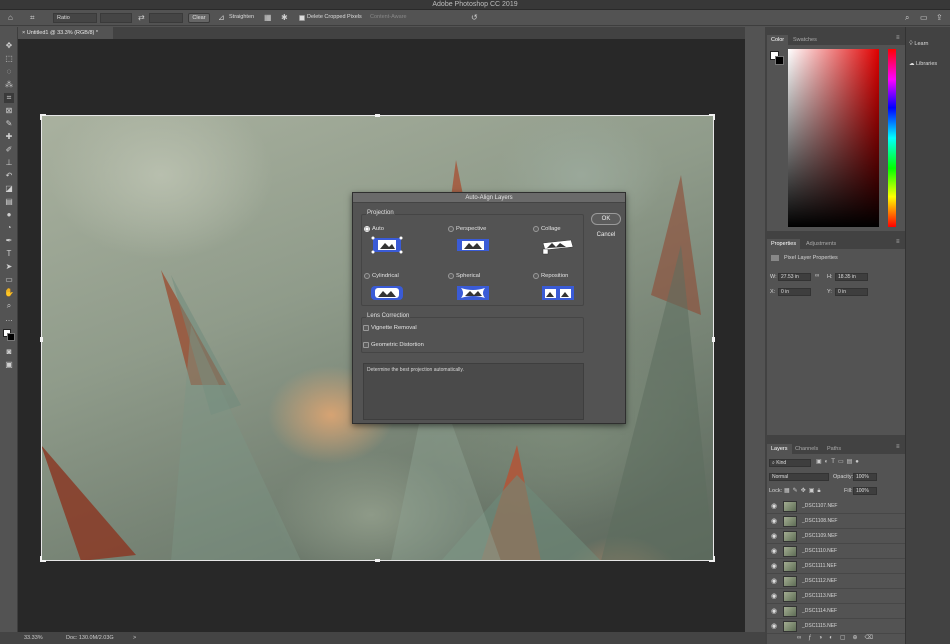 The height and width of the screenshot is (644, 950). Describe the element at coordinates (65, 33) in the screenshot. I see `document-tab: × Untitled1 @ 33.3% (RGB/8) *` at that location.